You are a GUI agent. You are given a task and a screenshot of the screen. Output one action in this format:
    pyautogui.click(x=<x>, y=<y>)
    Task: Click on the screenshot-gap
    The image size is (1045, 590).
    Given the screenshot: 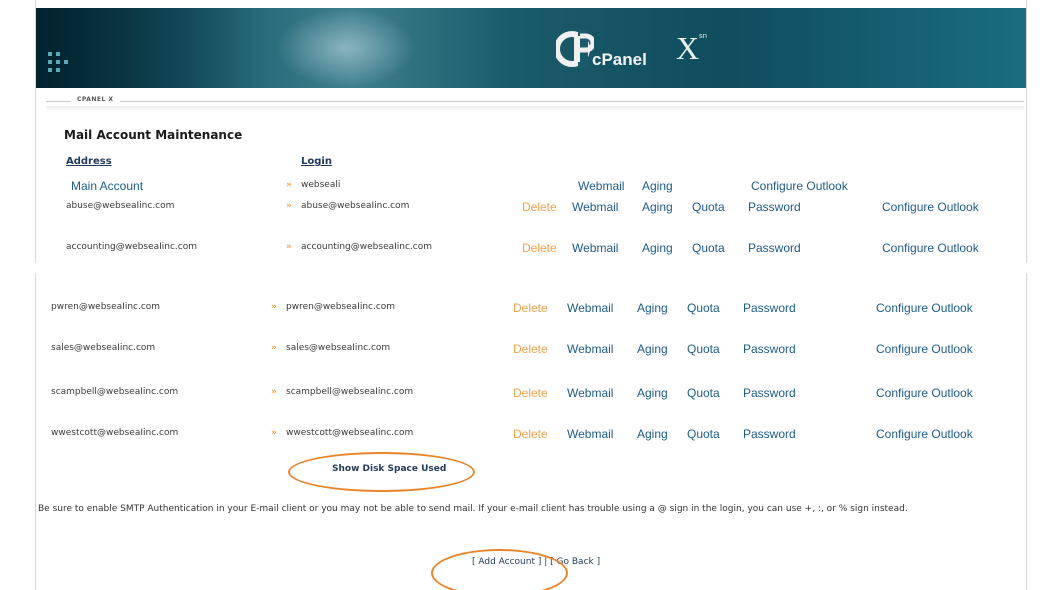 What is the action you would take?
    pyautogui.click(x=522, y=268)
    